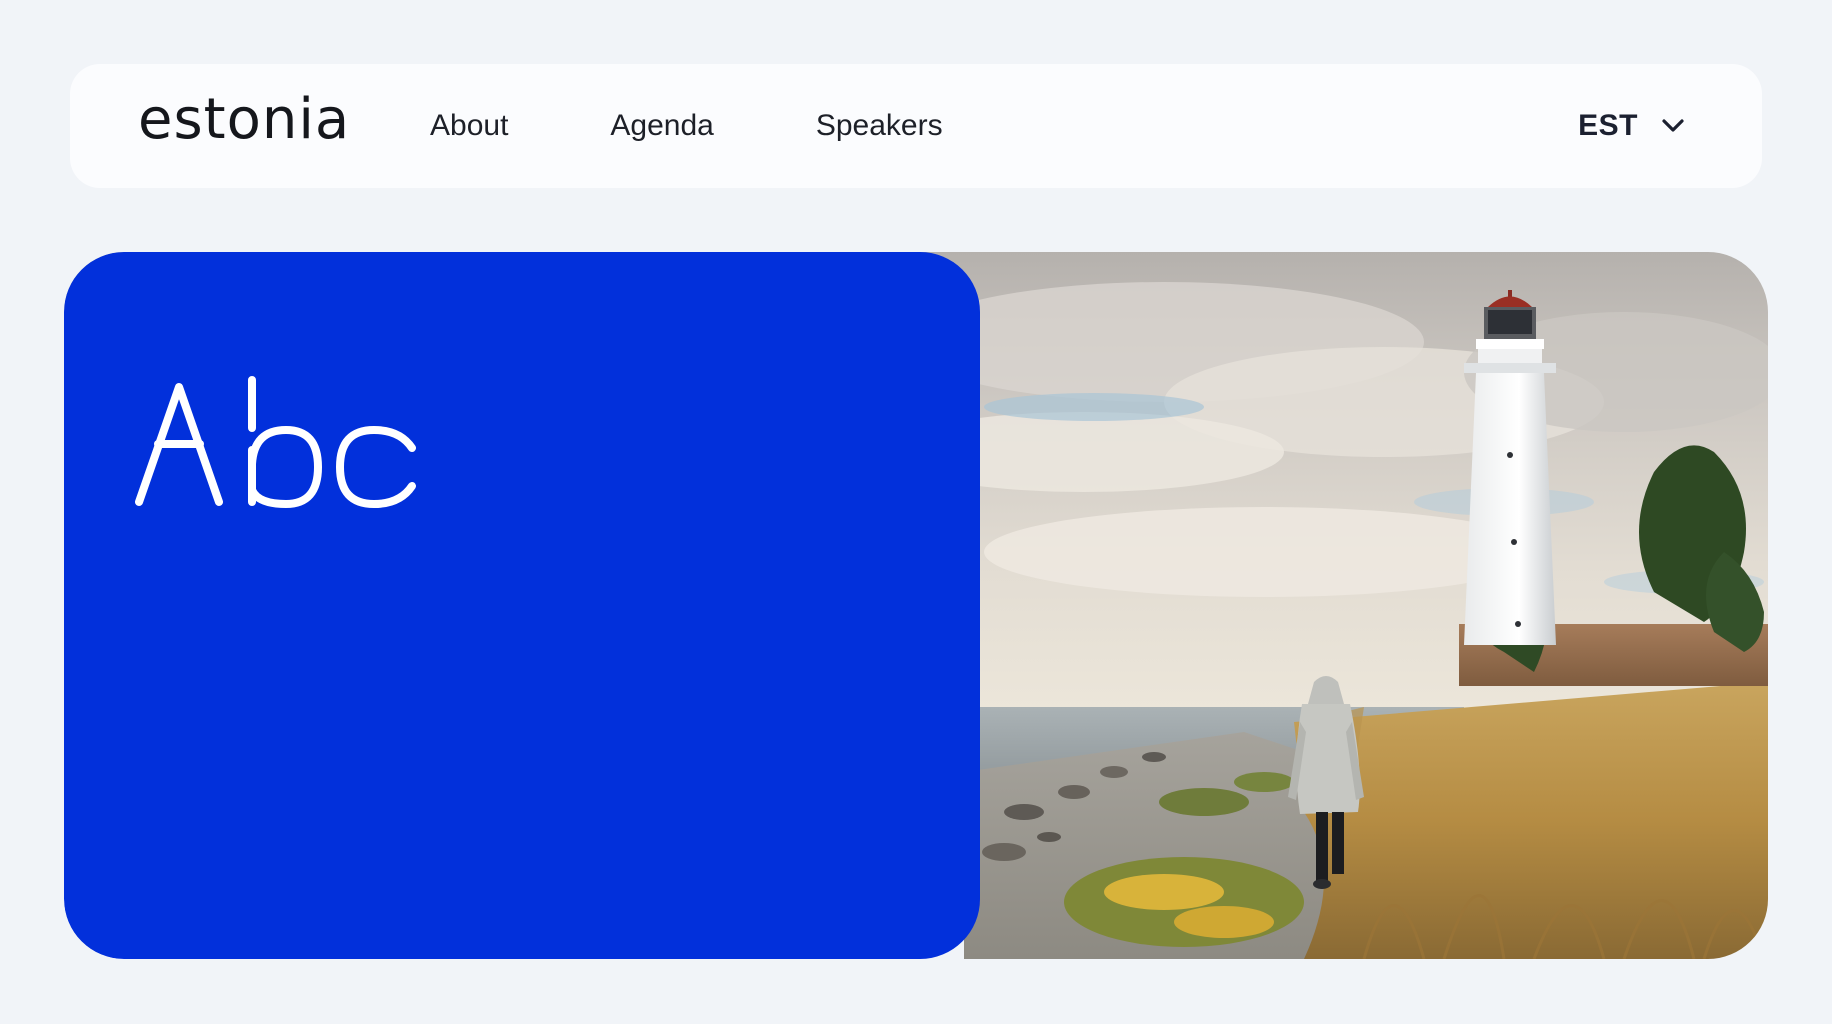 This screenshot has width=1832, height=1024. What do you see at coordinates (879, 126) in the screenshot?
I see `nav-link-speakers: Speakers` at bounding box center [879, 126].